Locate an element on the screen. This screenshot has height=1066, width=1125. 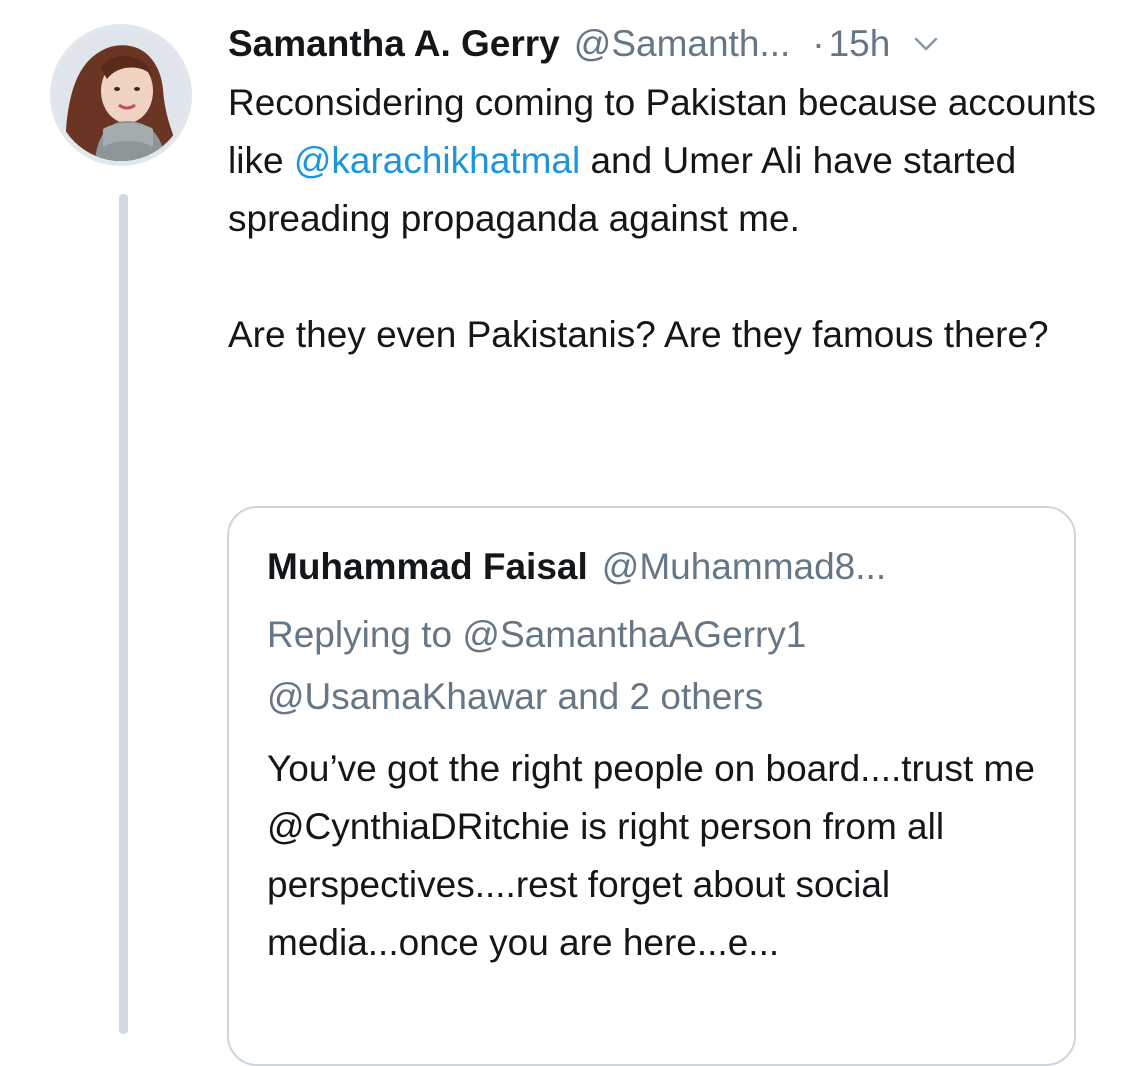
replying-mention-1: @SamanthaAGerry1 is located at coordinates (634, 634).